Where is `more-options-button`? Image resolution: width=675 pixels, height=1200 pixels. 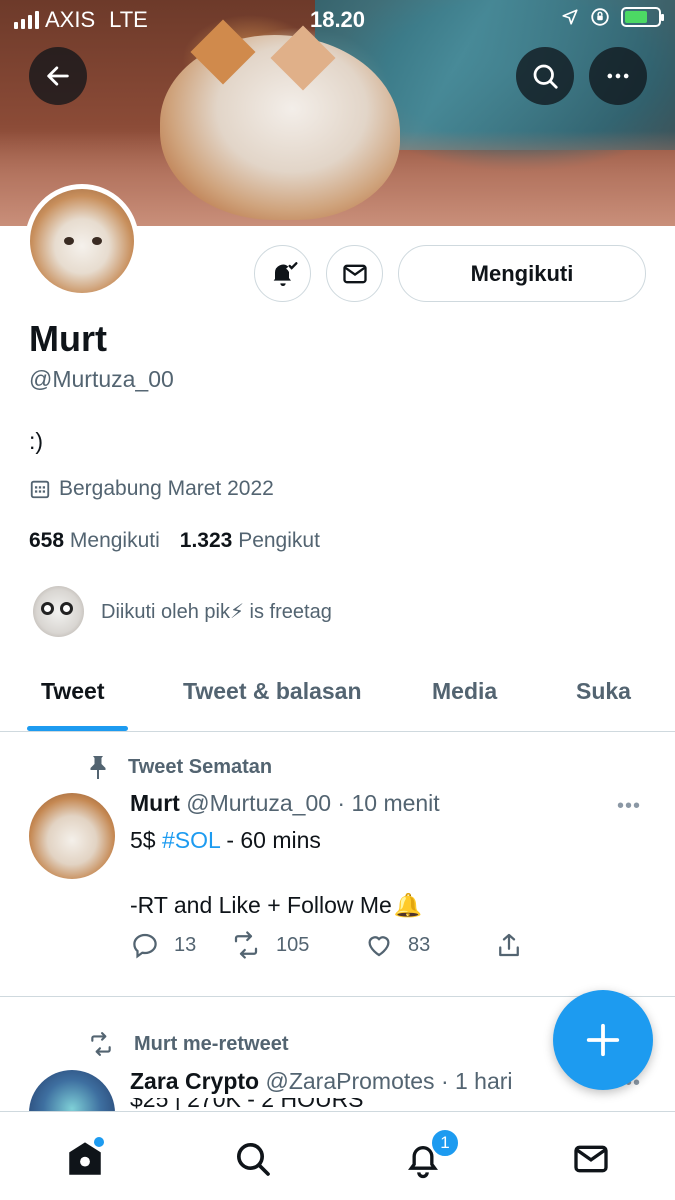 more-options-button is located at coordinates (618, 76).